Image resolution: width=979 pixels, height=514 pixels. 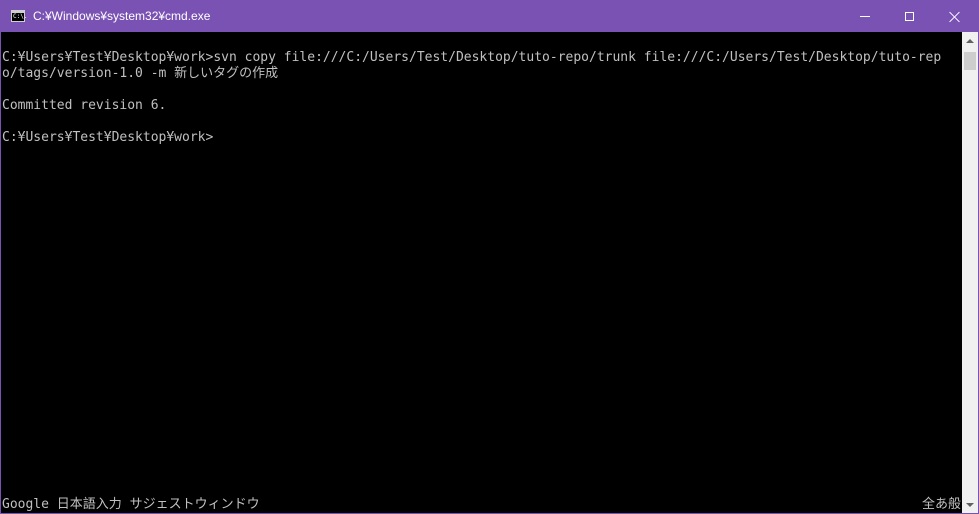 I want to click on cmd-icon-glyph: C:\., so click(x=20, y=16).